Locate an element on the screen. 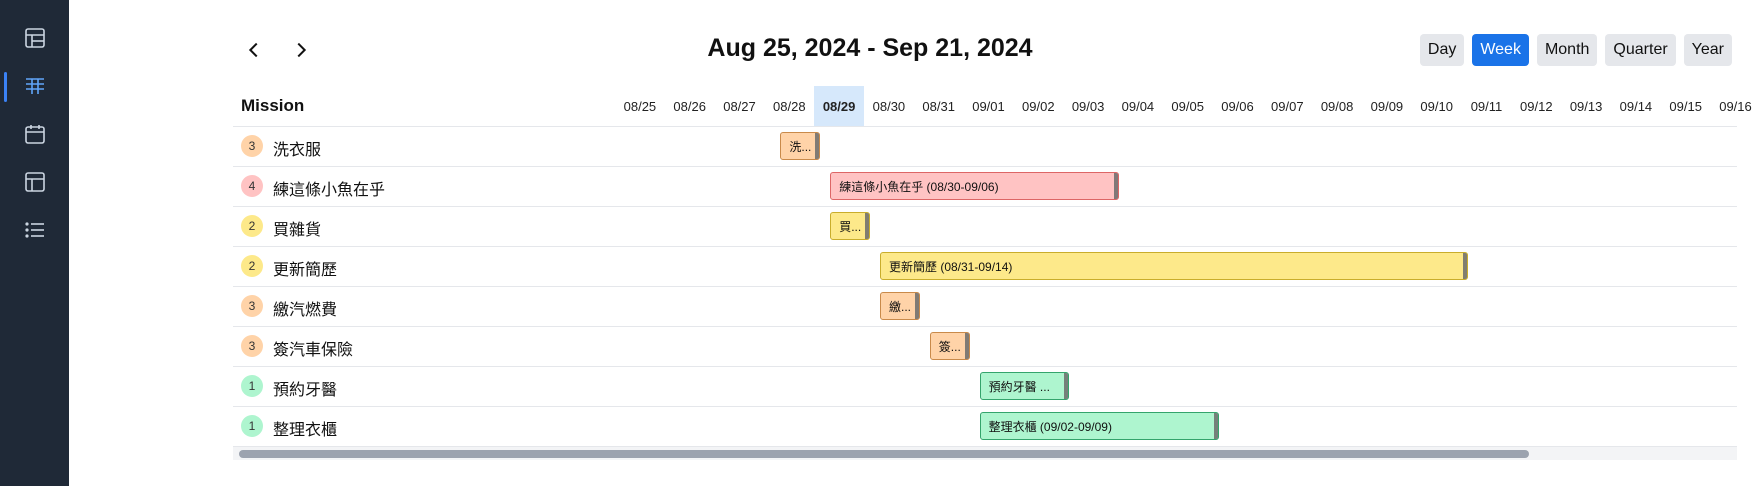 The image size is (1756, 486). task-bar: 整理衣櫃 (09/02-09/09) is located at coordinates (1099, 426).